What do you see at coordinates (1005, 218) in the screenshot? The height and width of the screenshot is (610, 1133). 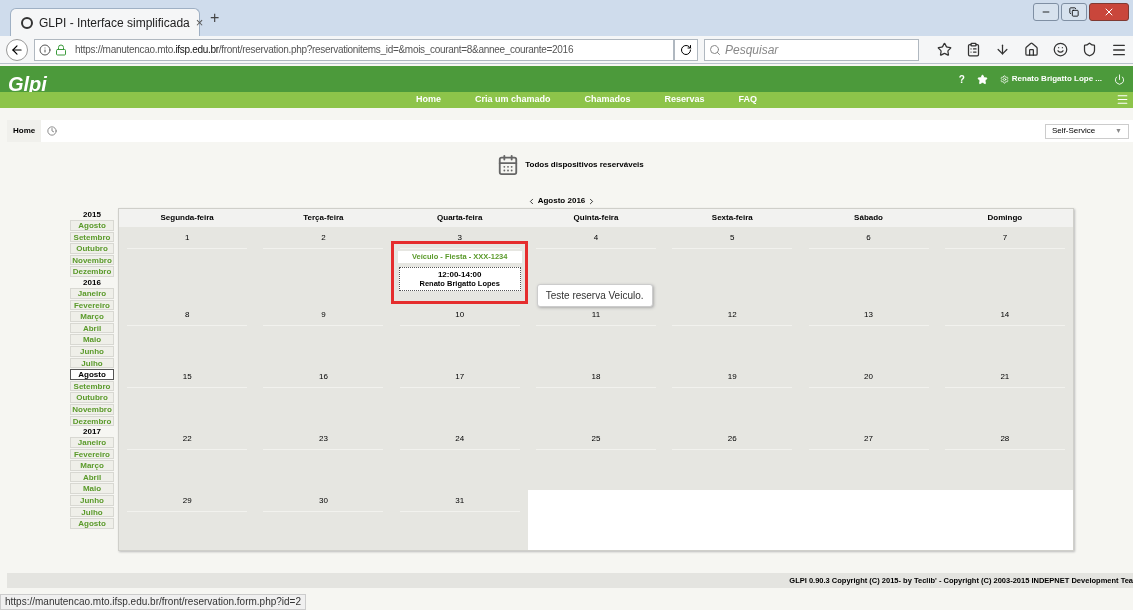 I see `weekday-header: Domingo` at bounding box center [1005, 218].